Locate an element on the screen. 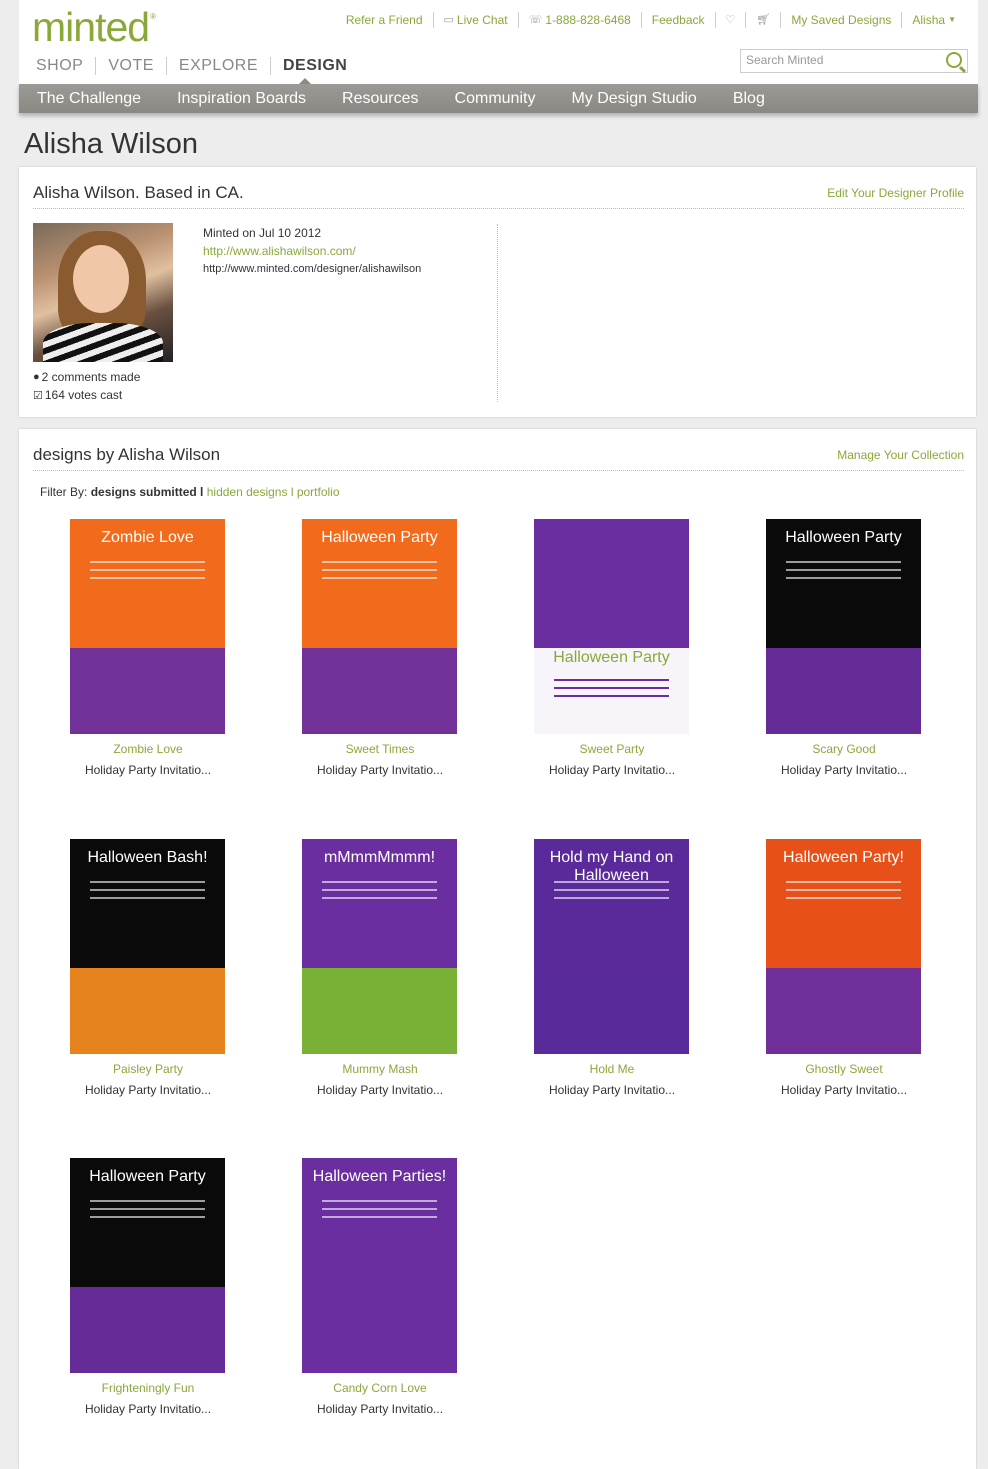  design-name: Sweet Party is located at coordinates (612, 749).